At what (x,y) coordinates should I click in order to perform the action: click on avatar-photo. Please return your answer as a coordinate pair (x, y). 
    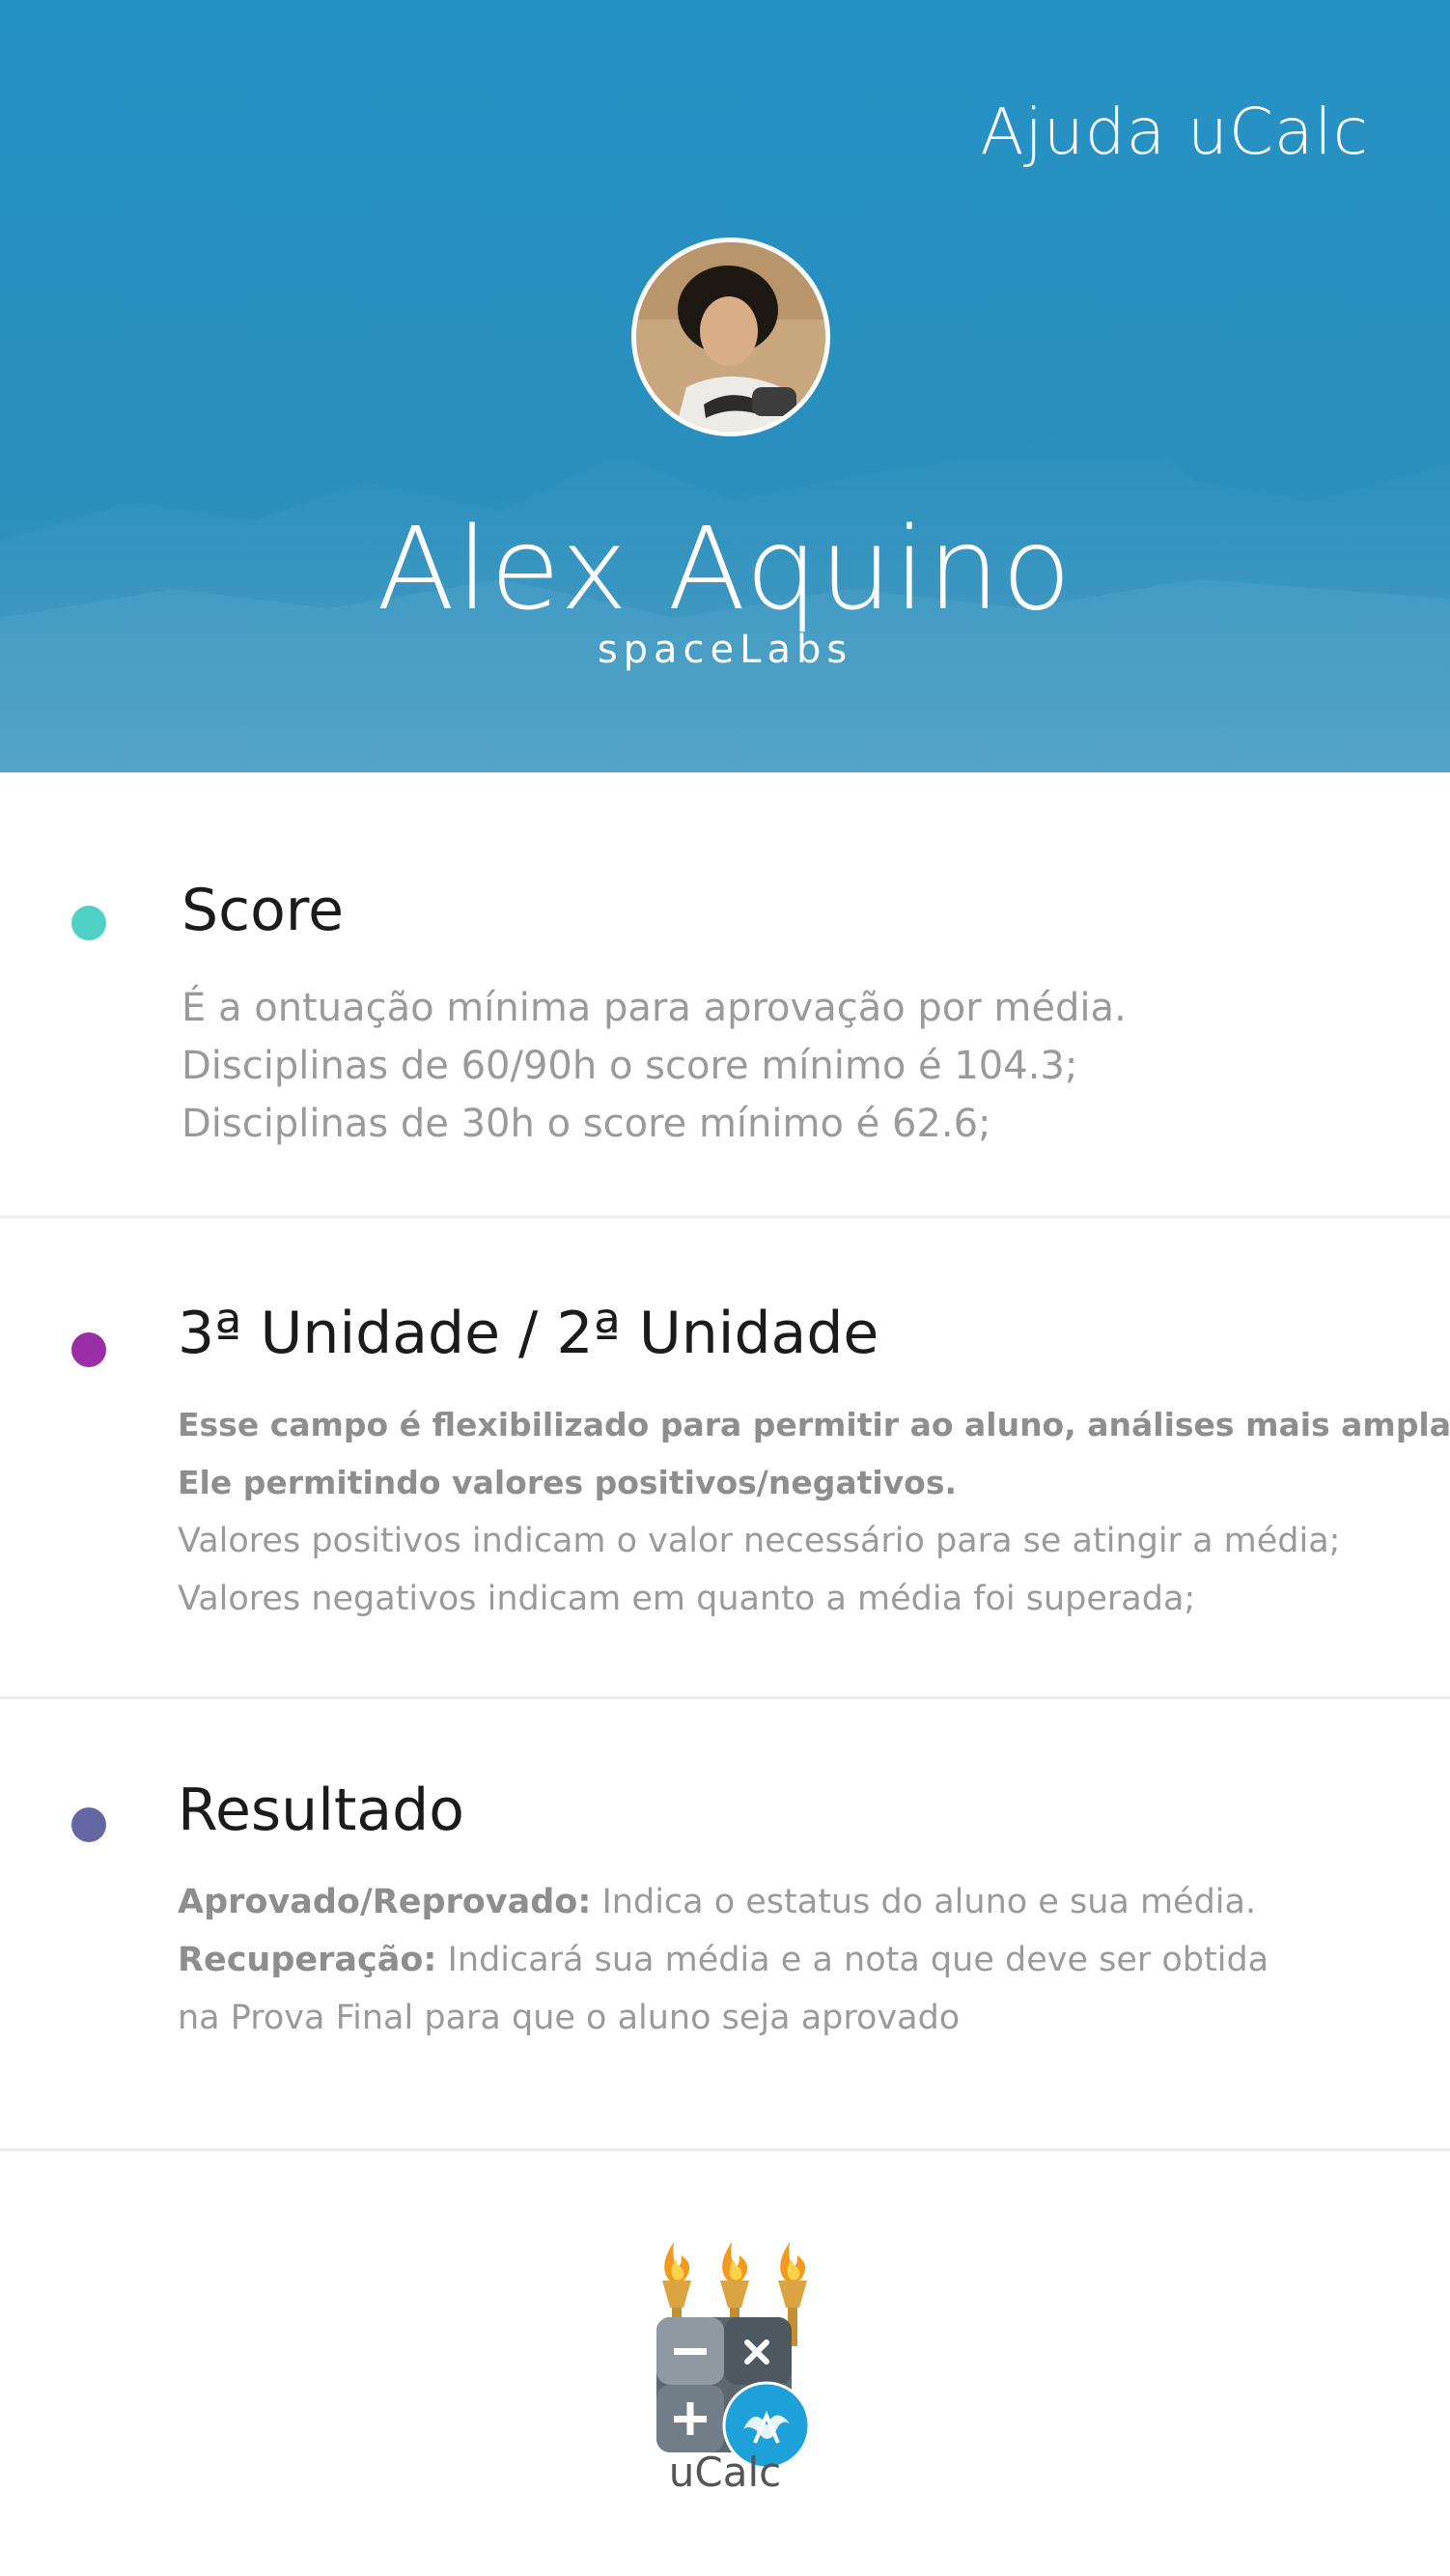
    Looking at the image, I should click on (730, 337).